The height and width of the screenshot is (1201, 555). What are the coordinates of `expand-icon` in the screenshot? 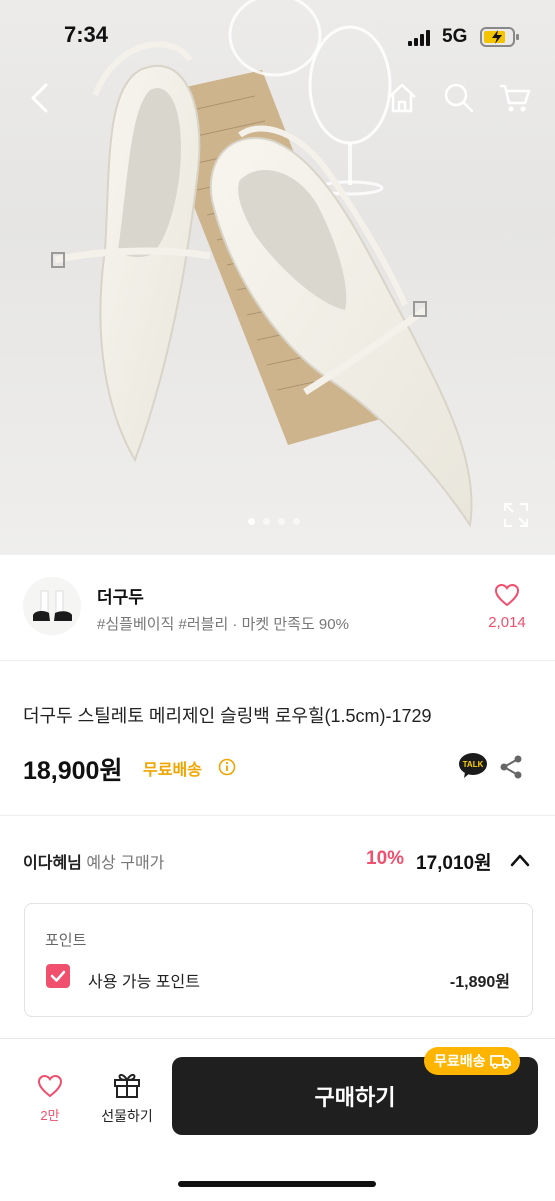 It's located at (516, 515).